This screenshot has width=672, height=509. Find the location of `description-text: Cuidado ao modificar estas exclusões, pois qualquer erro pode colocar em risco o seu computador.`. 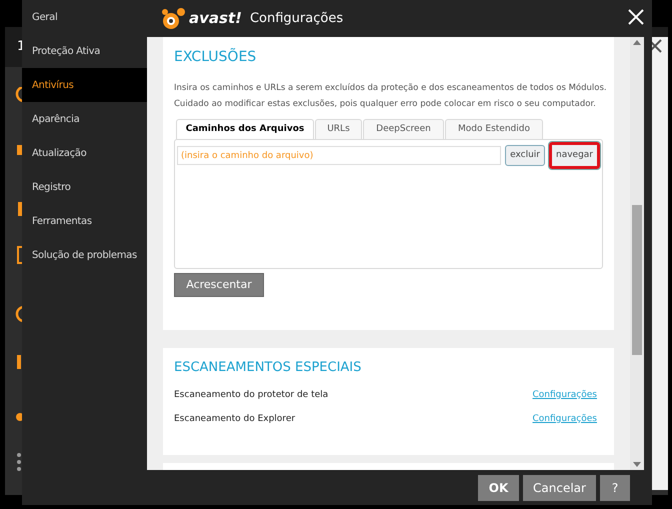

description-text: Cuidado ao modificar estas exclusões, pois qualquer erro pode colocar em risco o seu computador. is located at coordinates (385, 104).